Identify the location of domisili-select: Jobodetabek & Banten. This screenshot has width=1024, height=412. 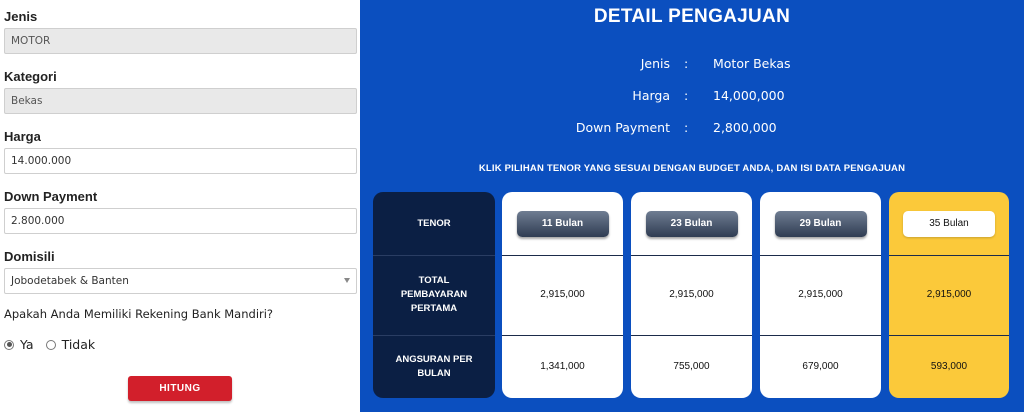
(180, 281).